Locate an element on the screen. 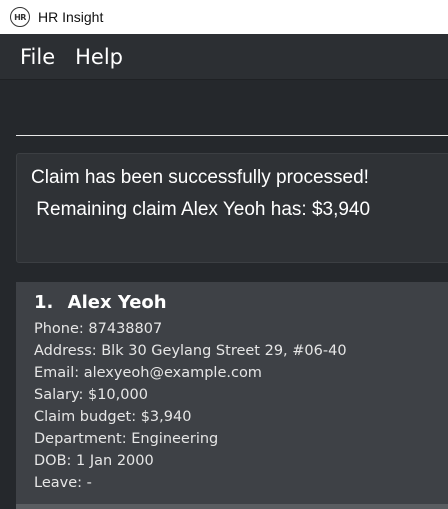 The width and height of the screenshot is (448, 509). title-bar: HR HR Insight is located at coordinates (224, 17).